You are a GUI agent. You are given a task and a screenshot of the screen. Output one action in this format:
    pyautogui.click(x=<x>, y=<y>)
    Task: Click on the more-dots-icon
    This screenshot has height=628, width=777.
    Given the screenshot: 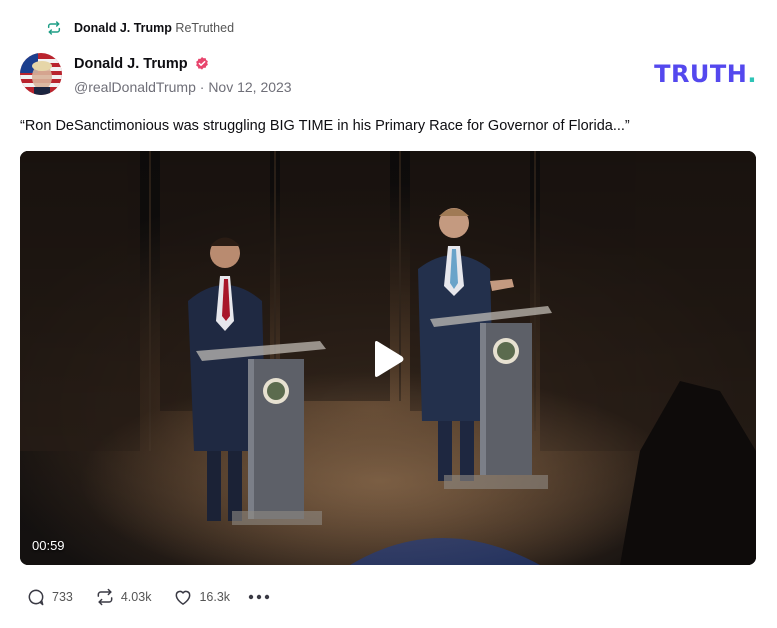 What is the action you would take?
    pyautogui.click(x=259, y=597)
    